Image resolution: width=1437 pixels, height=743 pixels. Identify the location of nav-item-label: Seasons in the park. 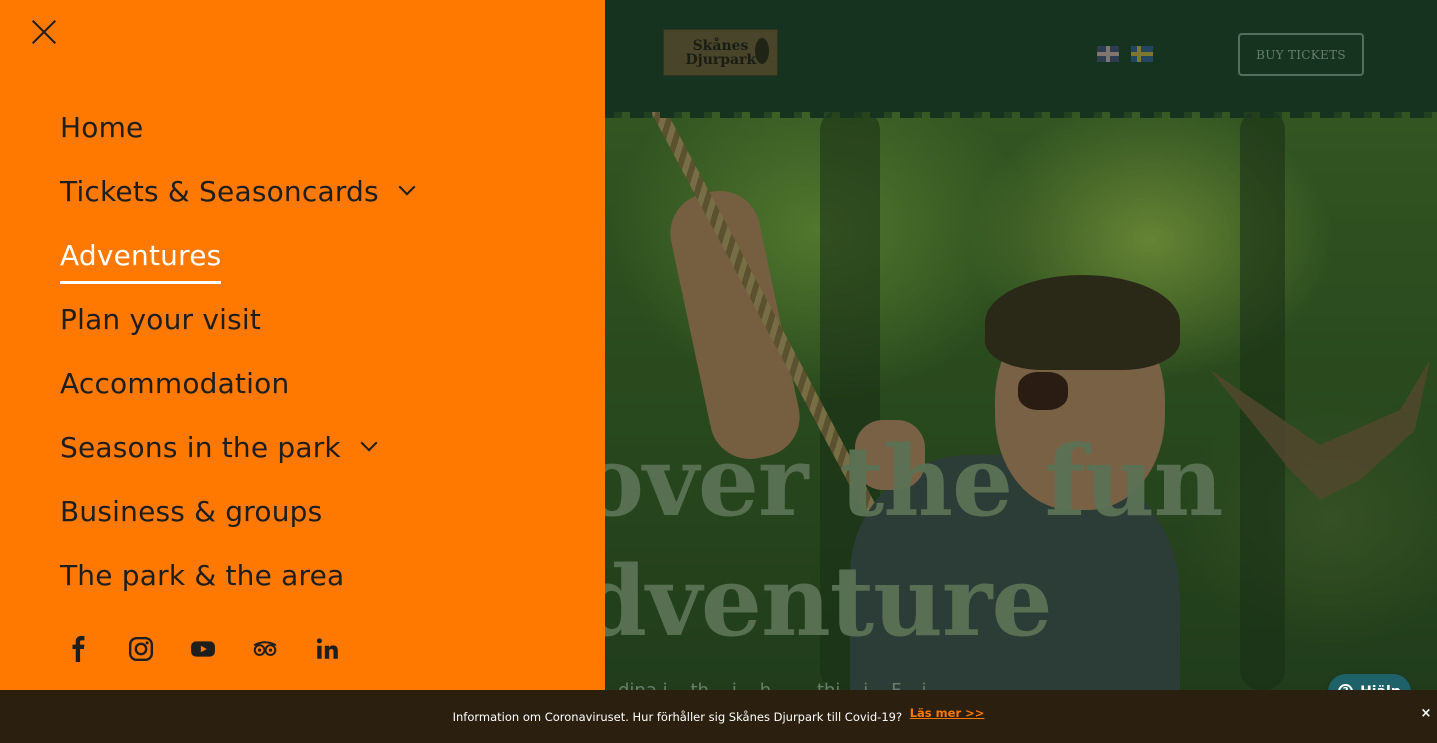
(200, 447).